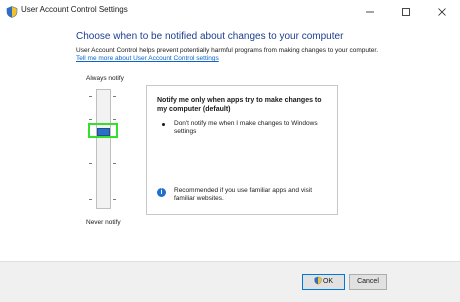 Image resolution: width=460 pixels, height=302 pixels. What do you see at coordinates (103, 149) in the screenshot?
I see `notification-slider-track` at bounding box center [103, 149].